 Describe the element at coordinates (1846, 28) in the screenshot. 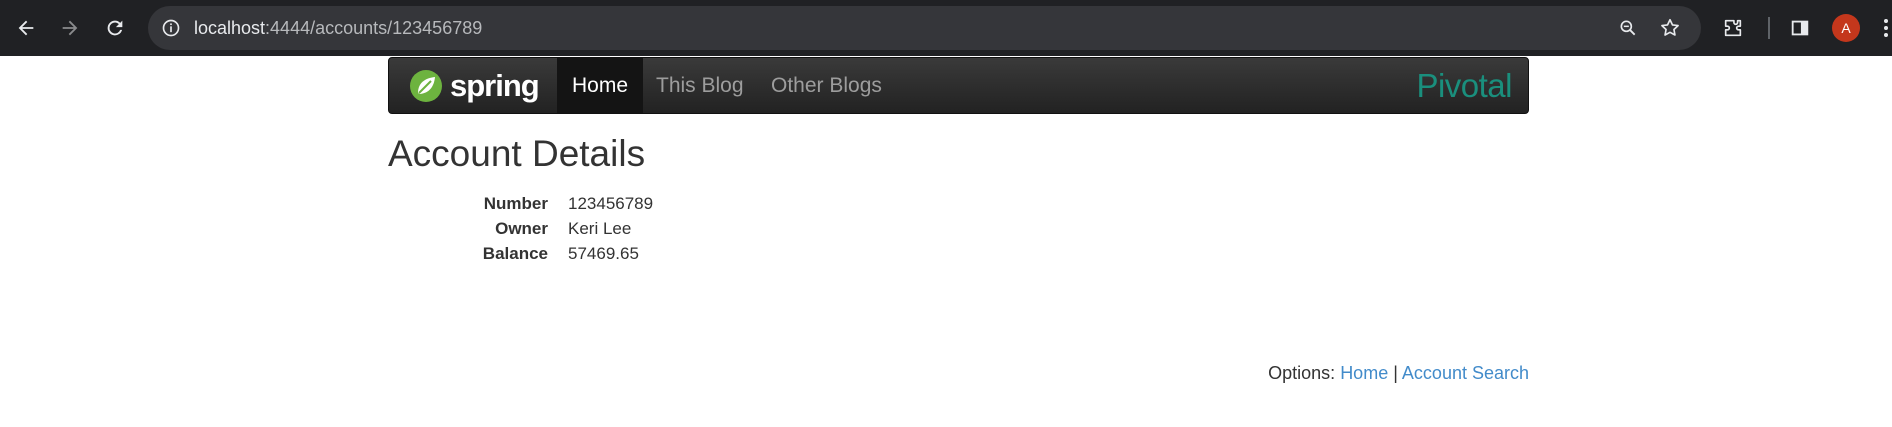

I see `profile-avatar: A` at that location.